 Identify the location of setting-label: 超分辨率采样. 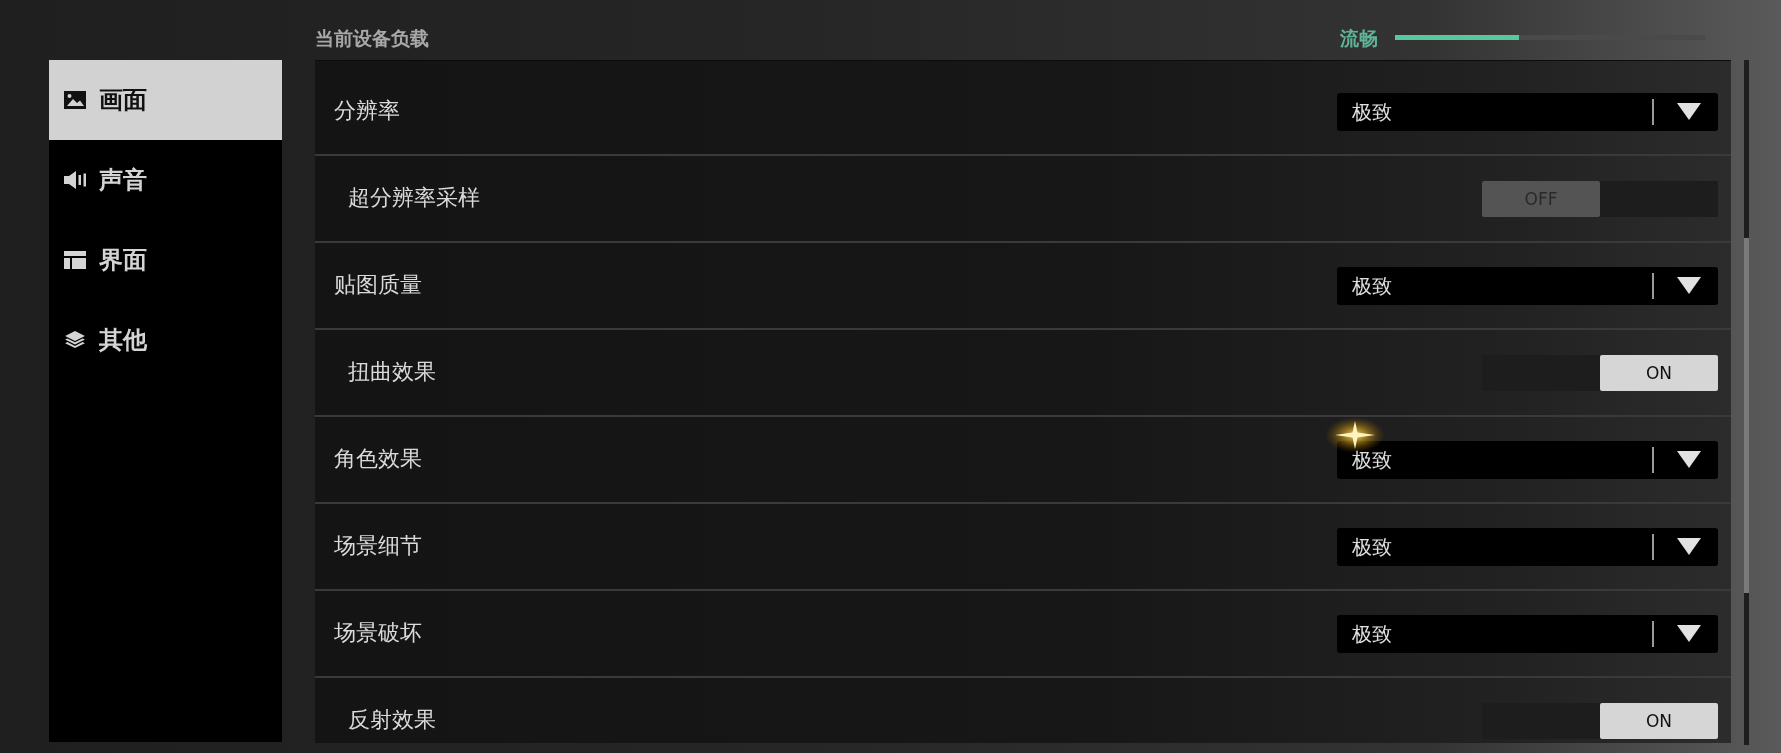
(414, 198).